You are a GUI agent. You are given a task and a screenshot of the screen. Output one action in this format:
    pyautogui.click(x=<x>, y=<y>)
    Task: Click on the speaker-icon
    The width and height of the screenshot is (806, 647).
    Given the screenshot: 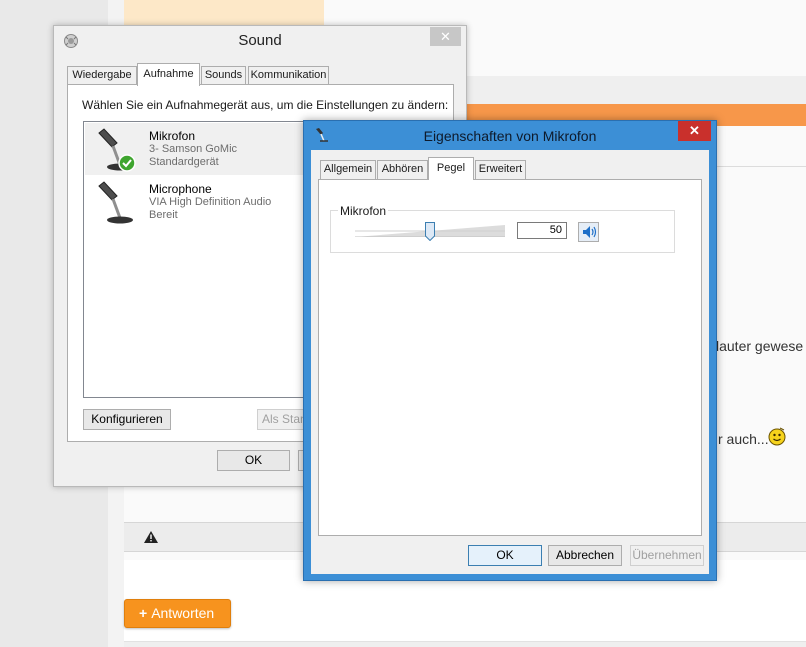 What is the action you would take?
    pyautogui.click(x=590, y=232)
    